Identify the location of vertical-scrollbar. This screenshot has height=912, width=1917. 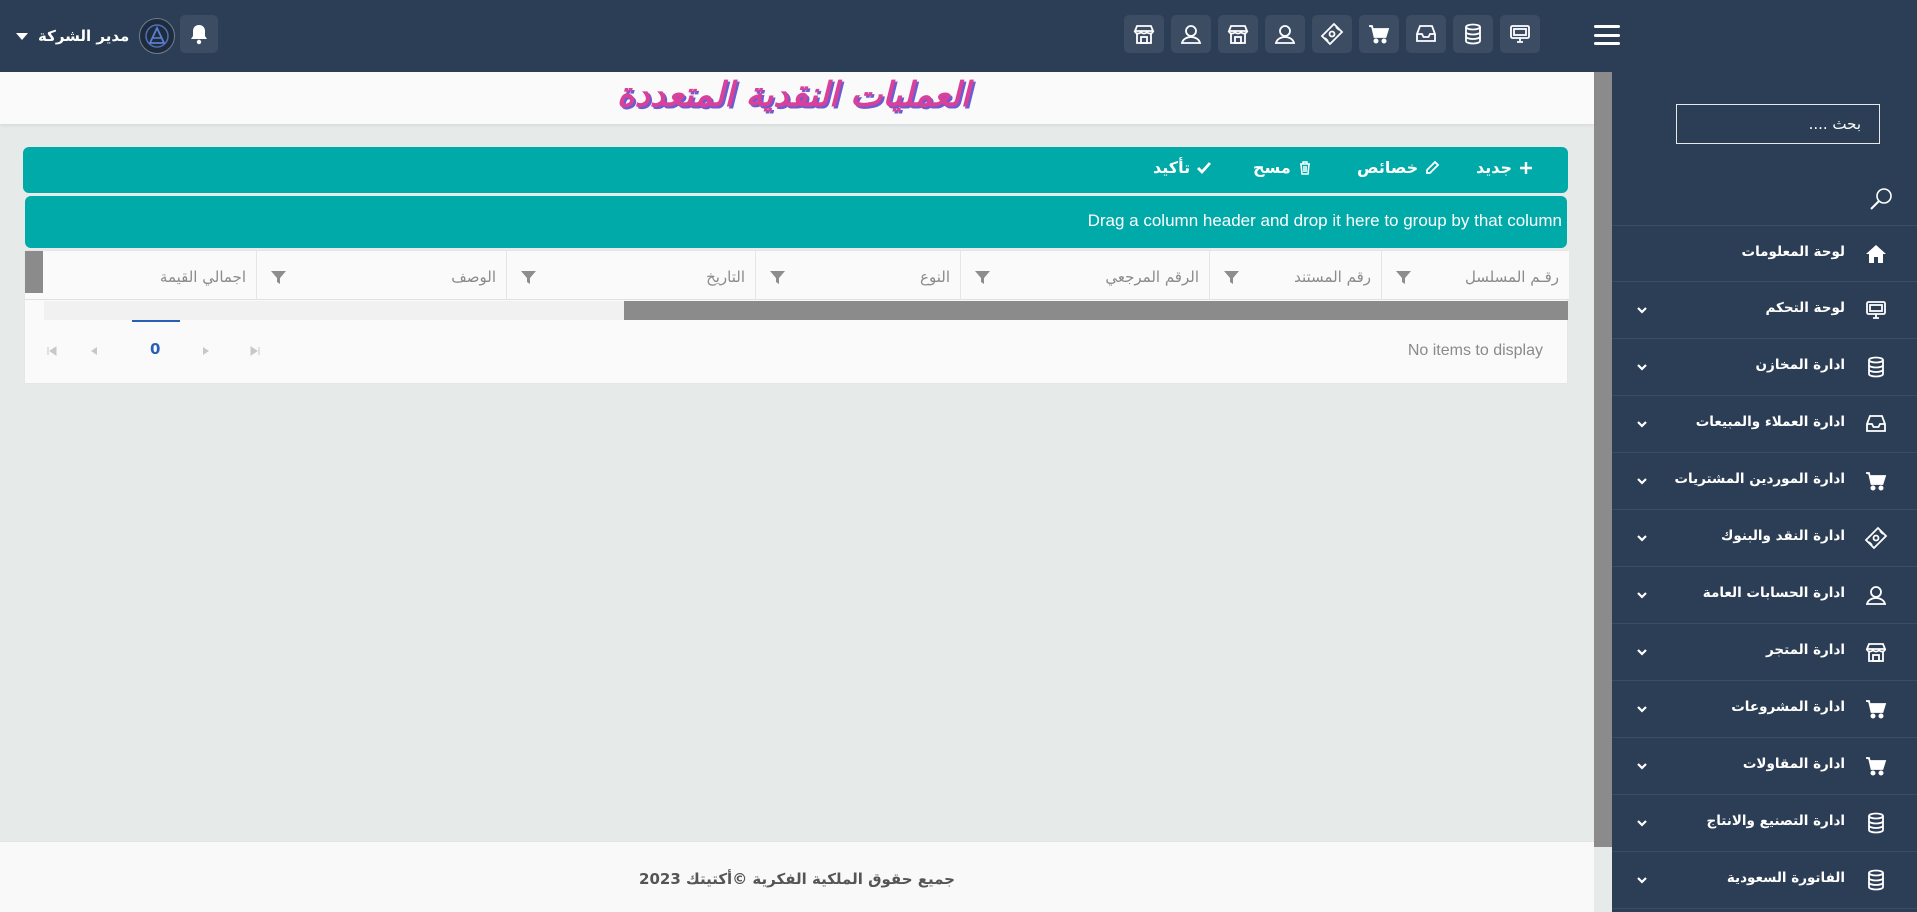
(1603, 459).